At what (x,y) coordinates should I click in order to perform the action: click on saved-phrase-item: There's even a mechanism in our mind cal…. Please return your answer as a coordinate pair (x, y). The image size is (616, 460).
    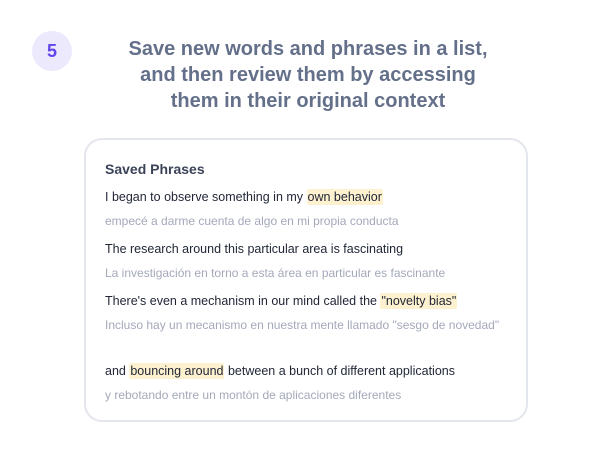
    Looking at the image, I should click on (305, 313).